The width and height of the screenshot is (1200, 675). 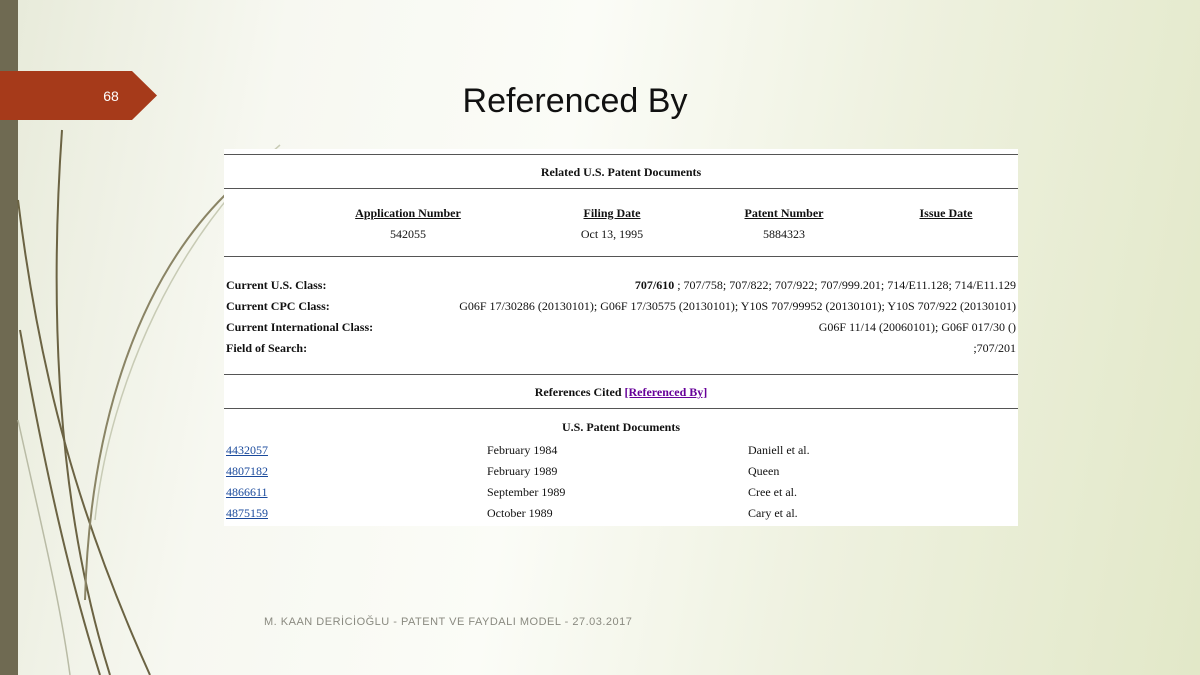 What do you see at coordinates (247, 492) in the screenshot?
I see `patent-link: 4866611` at bounding box center [247, 492].